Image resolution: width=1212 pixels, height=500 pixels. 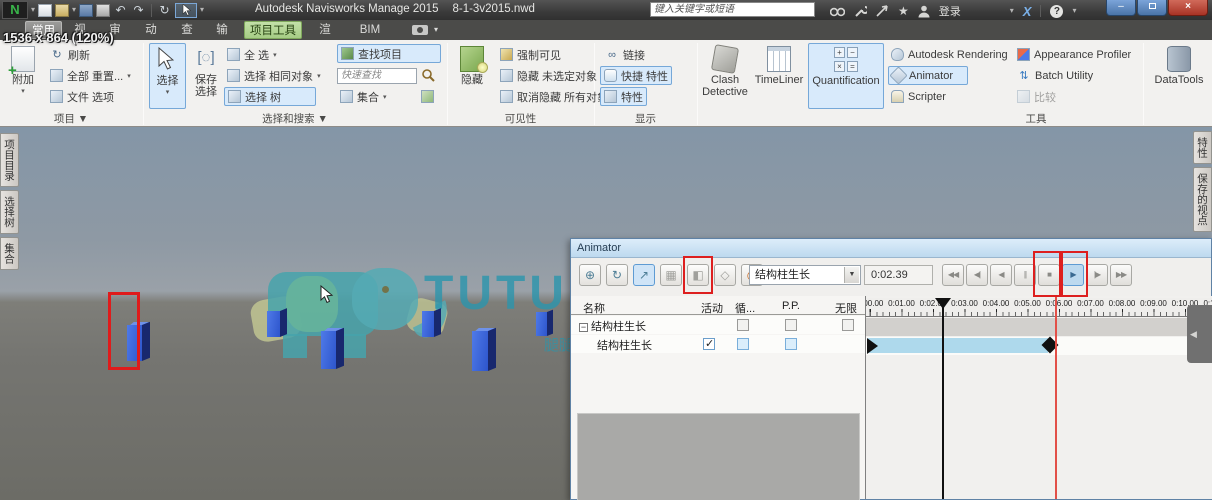 What do you see at coordinates (520, 119) in the screenshot?
I see `visibility-group-label: 可见性` at bounding box center [520, 119].